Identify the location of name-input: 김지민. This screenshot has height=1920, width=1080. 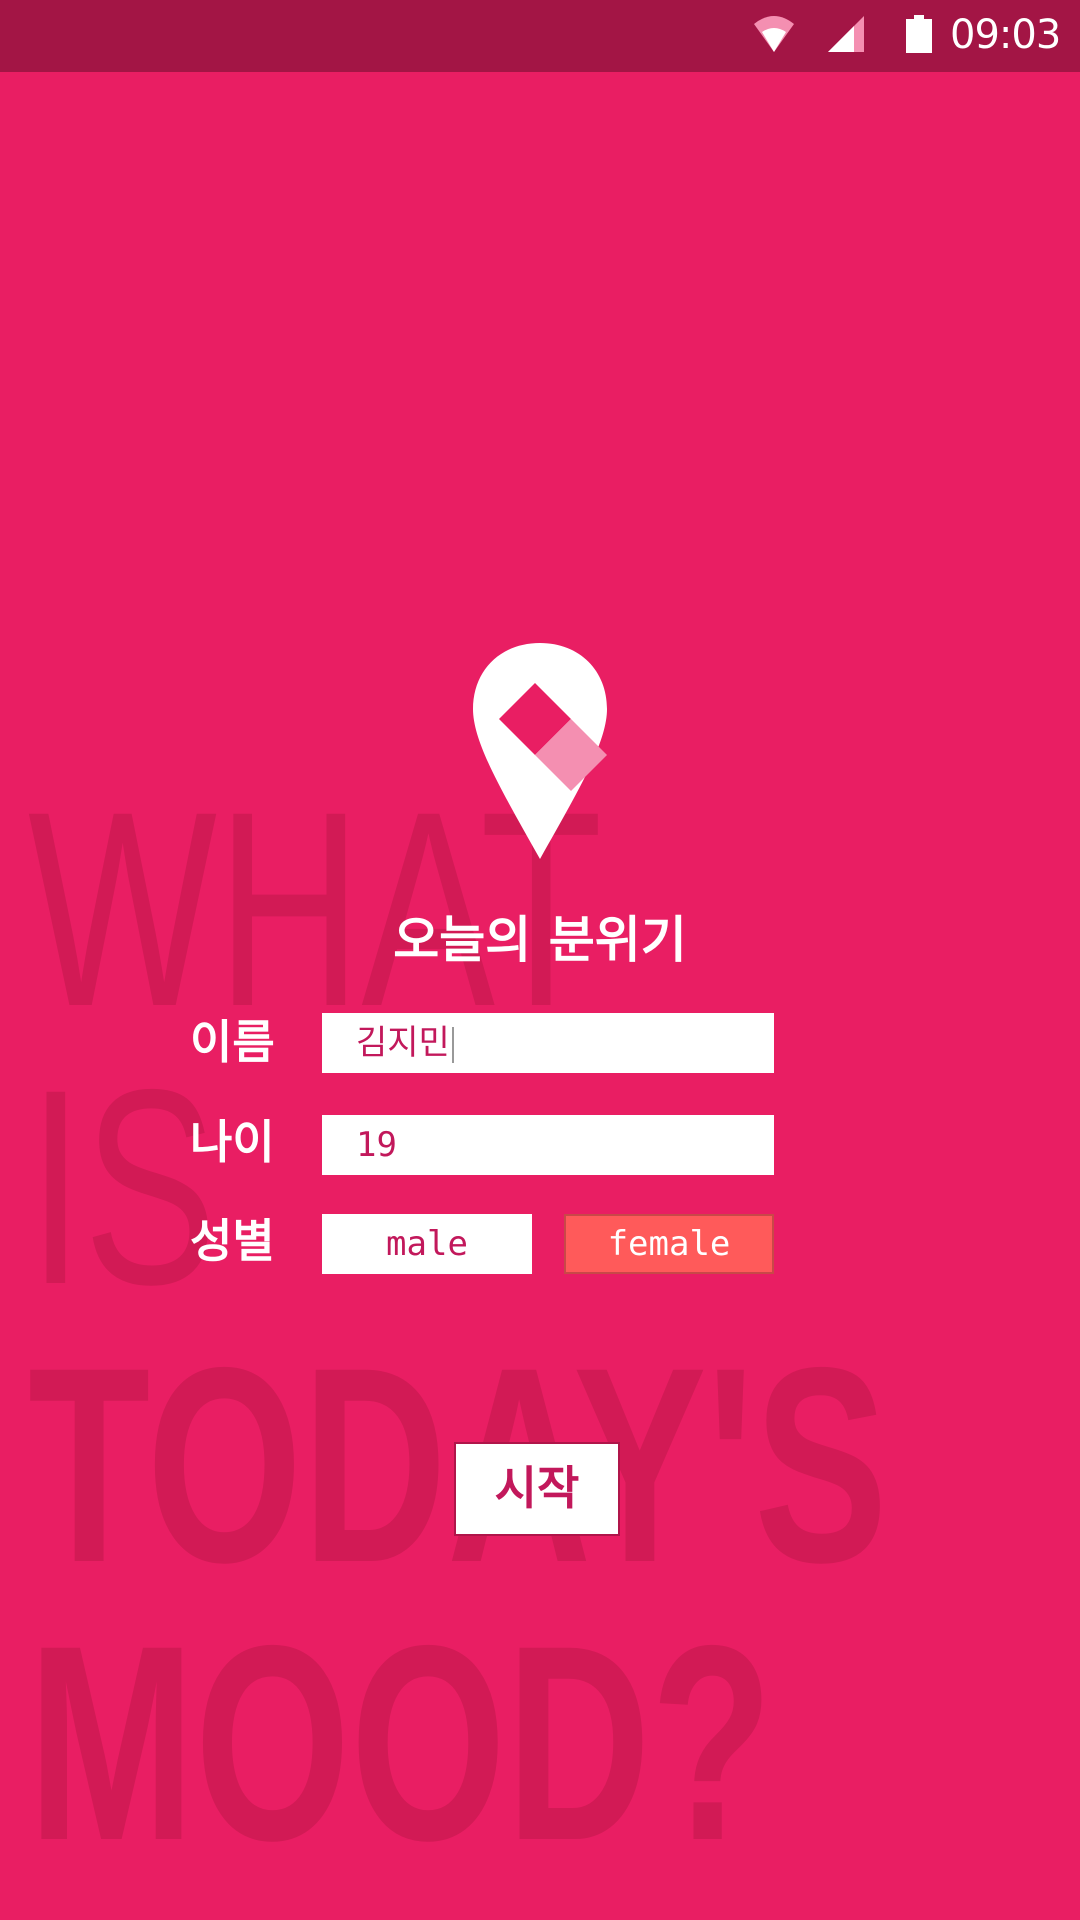
(548, 1043).